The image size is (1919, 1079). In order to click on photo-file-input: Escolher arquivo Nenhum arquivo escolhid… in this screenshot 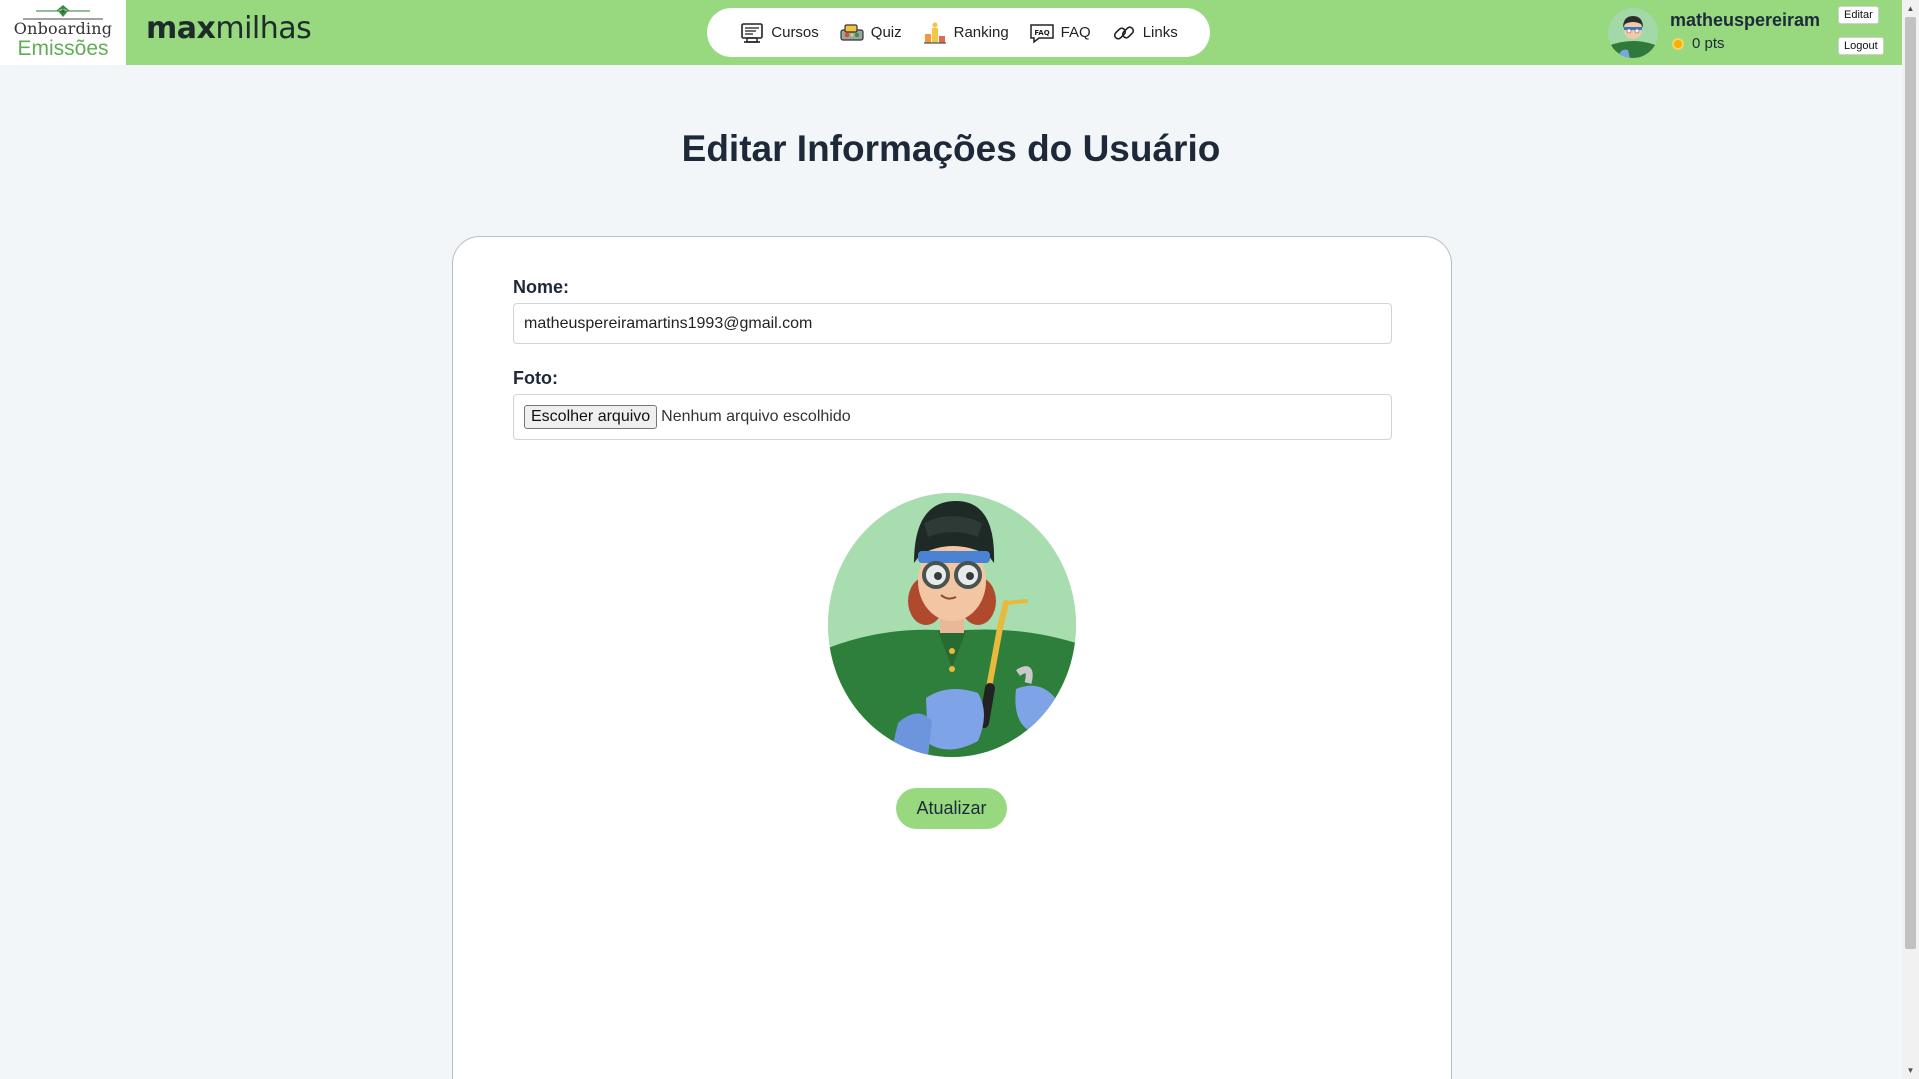, I will do `click(952, 417)`.